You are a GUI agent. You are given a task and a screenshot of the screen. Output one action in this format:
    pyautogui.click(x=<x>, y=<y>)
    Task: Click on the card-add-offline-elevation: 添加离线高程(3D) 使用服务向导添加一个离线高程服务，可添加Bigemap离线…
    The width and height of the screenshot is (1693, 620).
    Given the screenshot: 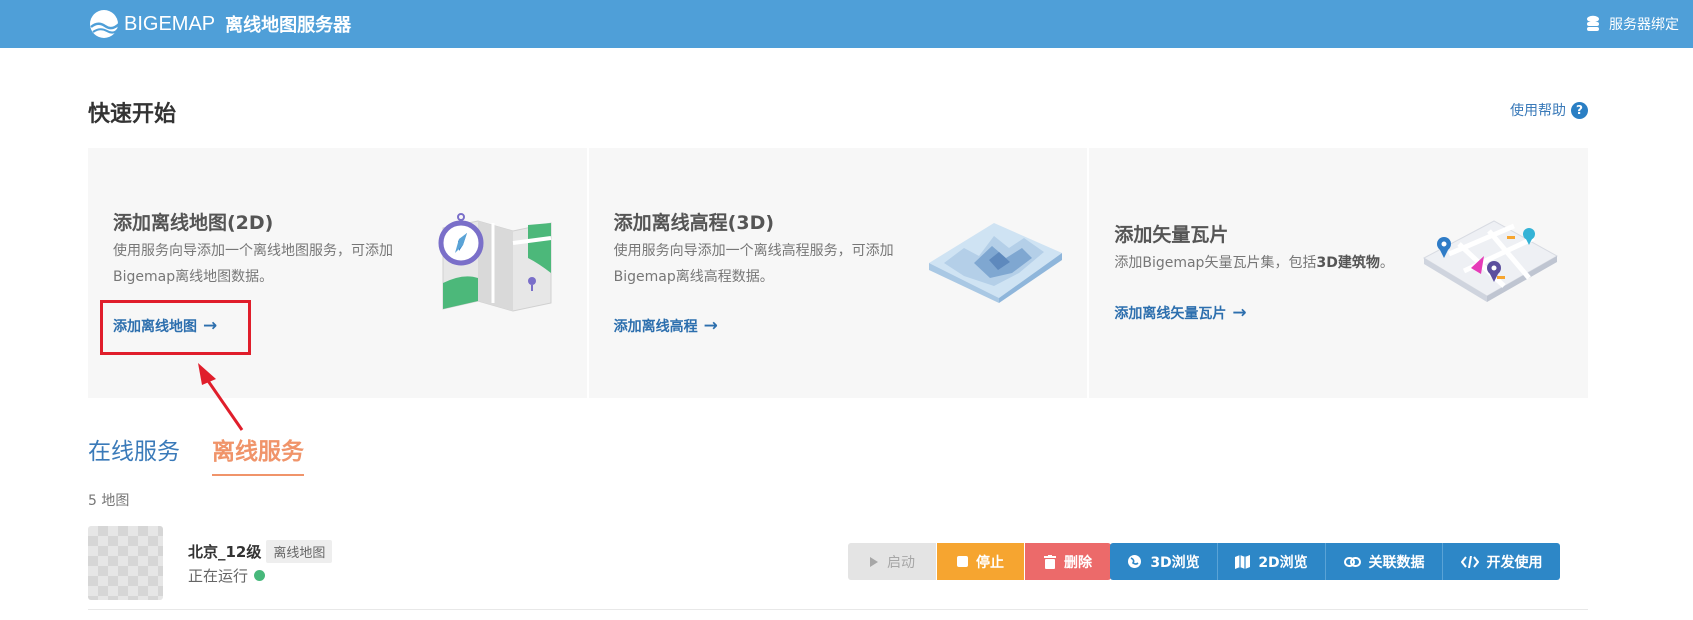 What is the action you would take?
    pyautogui.click(x=838, y=273)
    